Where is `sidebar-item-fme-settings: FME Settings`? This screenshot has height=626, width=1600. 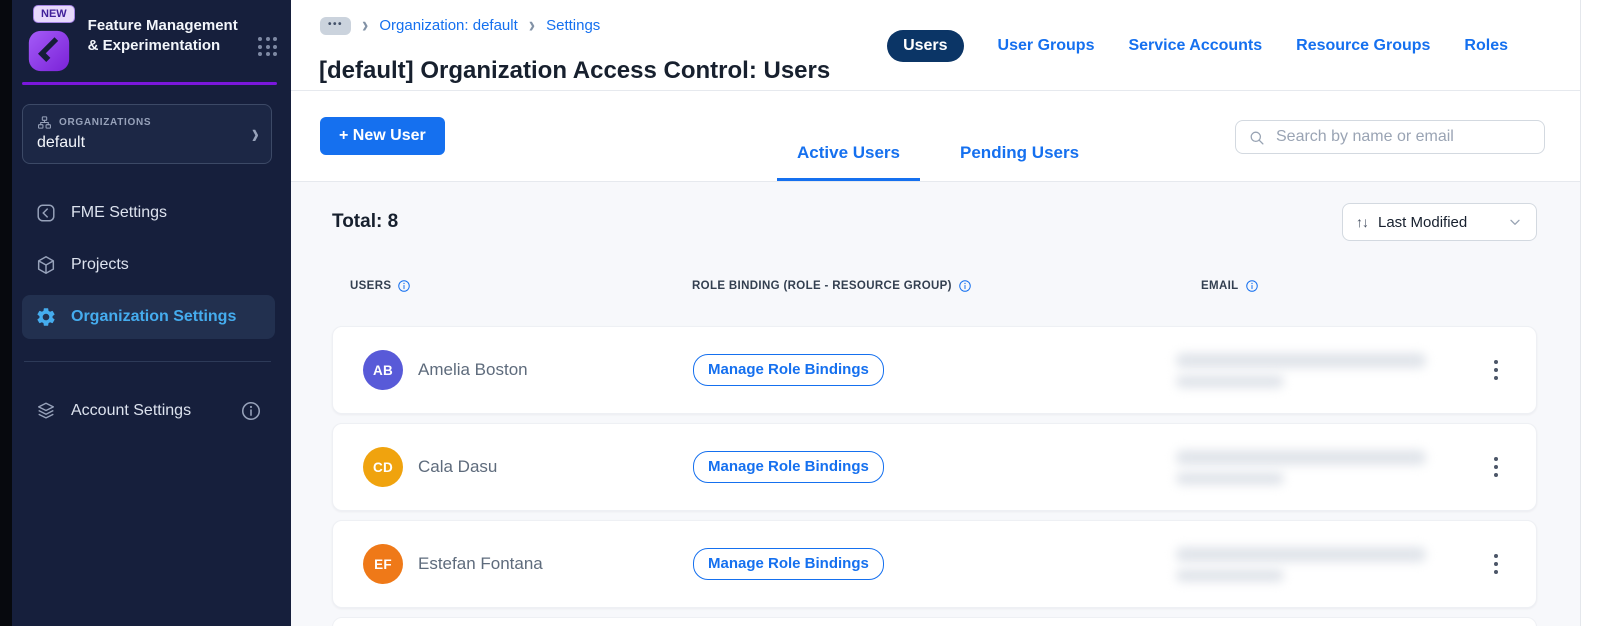 sidebar-item-fme-settings: FME Settings is located at coordinates (148, 213).